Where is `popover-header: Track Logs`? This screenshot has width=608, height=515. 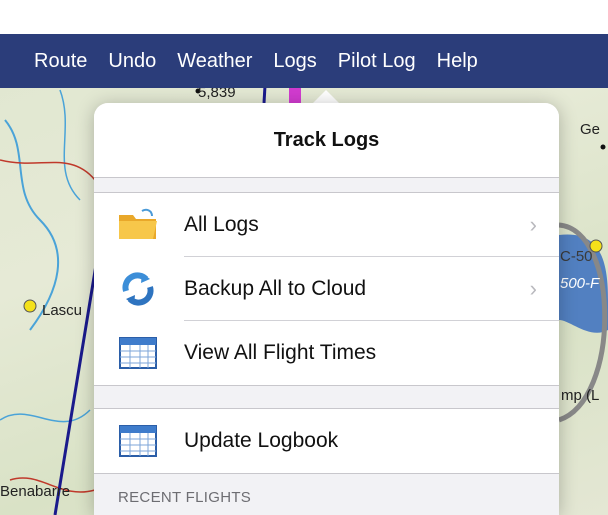 popover-header: Track Logs is located at coordinates (326, 140).